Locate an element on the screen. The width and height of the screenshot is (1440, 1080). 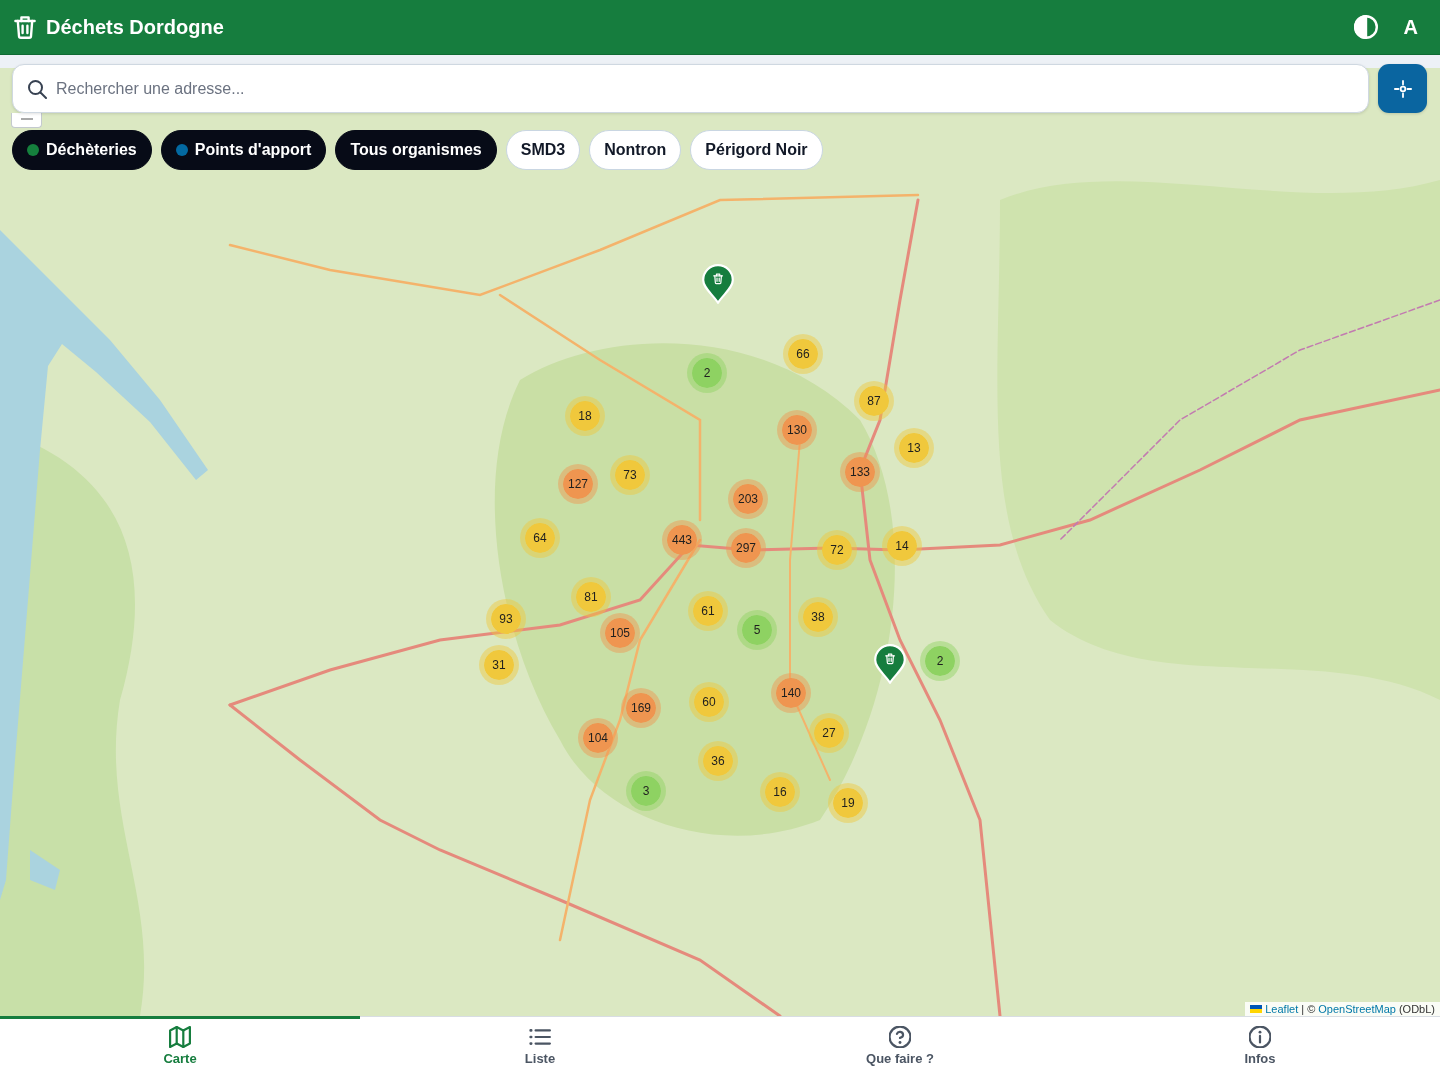
app-title: Déchets Dordogne is located at coordinates (135, 27).